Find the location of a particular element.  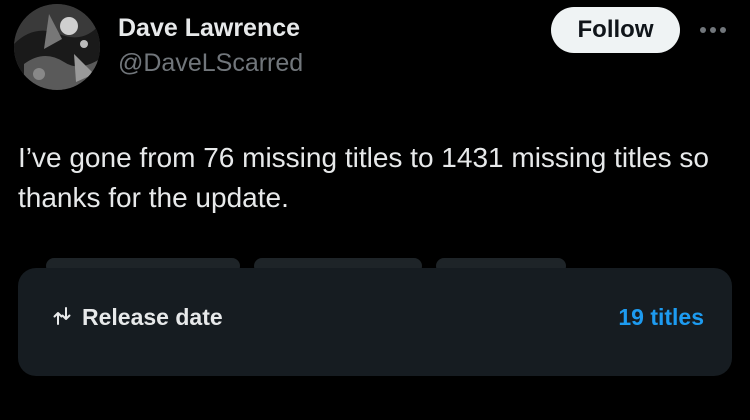

avatar-image is located at coordinates (57, 47).